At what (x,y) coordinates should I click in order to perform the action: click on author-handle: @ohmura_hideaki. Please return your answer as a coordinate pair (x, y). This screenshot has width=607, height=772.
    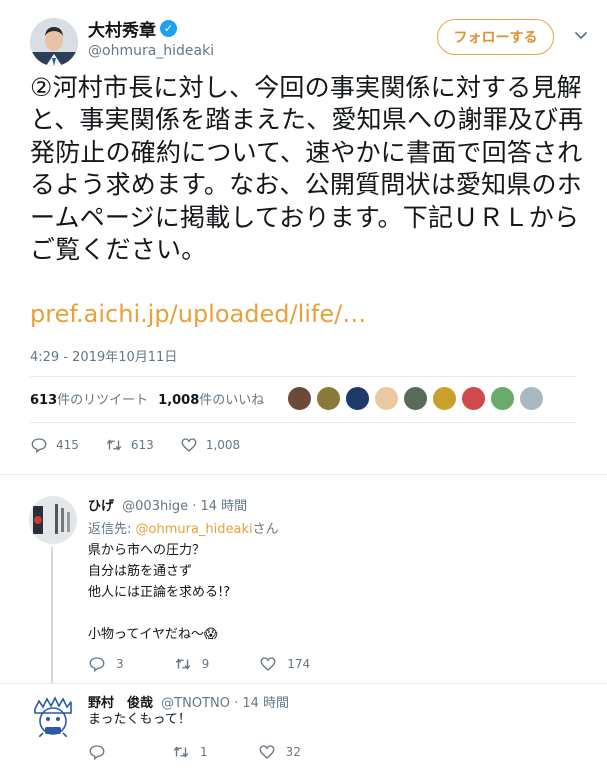
    Looking at the image, I should click on (151, 51).